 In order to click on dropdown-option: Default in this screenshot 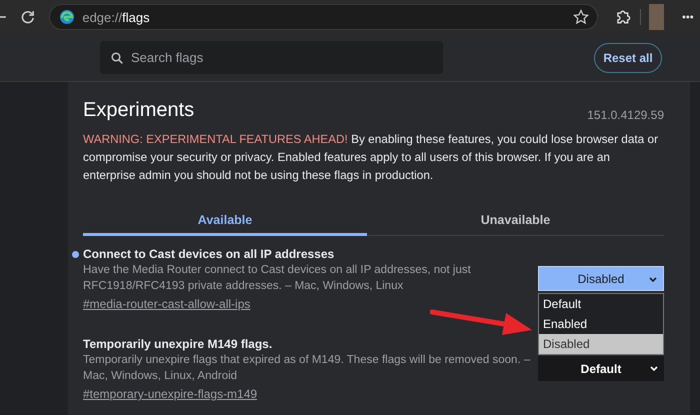, I will do `click(601, 304)`.